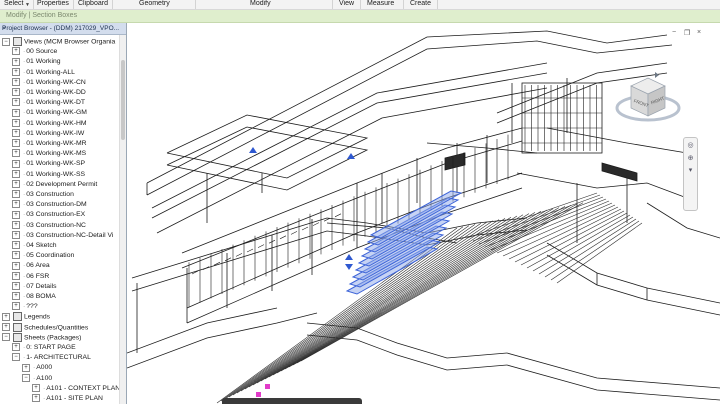 Image resolution: width=720 pixels, height=404 pixels. What do you see at coordinates (25, 307) in the screenshot?
I see `tree-item: + ·???` at bounding box center [25, 307].